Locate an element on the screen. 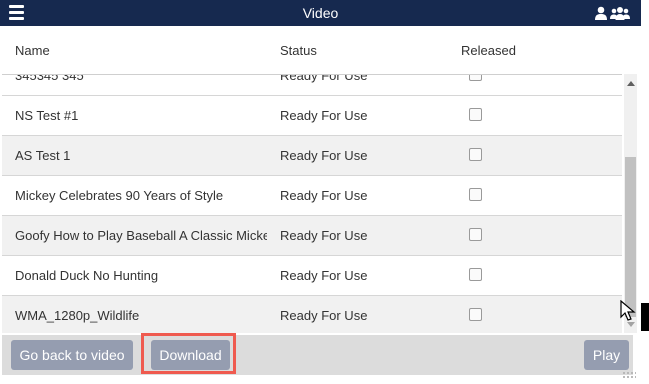  table-row: NS Test #1 Ready For Use is located at coordinates (312, 116).